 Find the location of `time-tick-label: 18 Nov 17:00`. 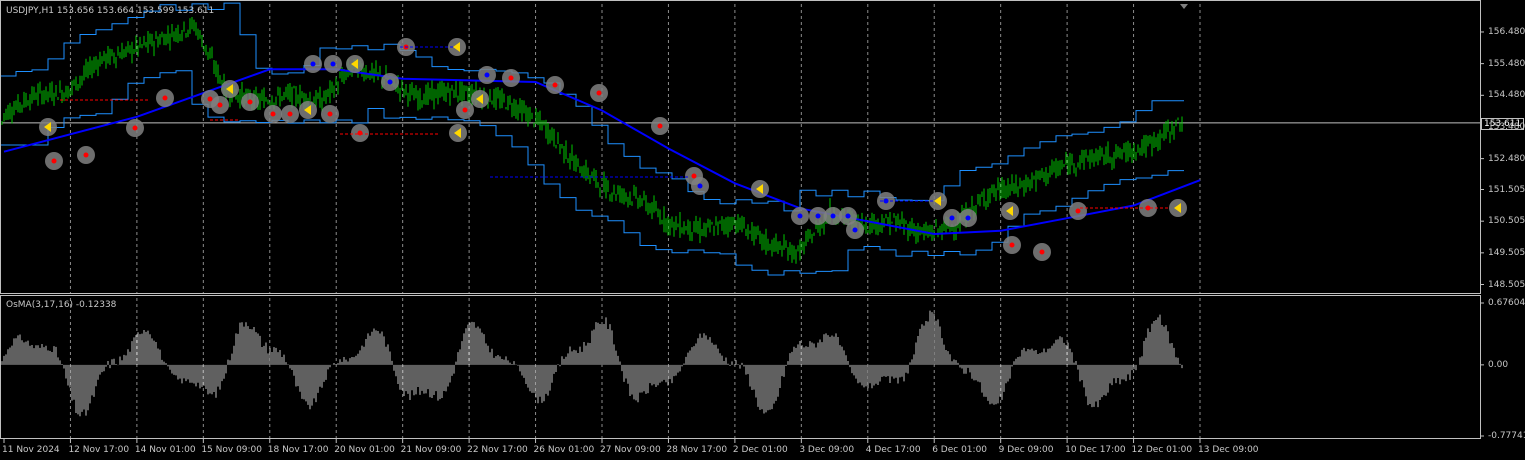

time-tick-label: 18 Nov 17:00 is located at coordinates (298, 450).